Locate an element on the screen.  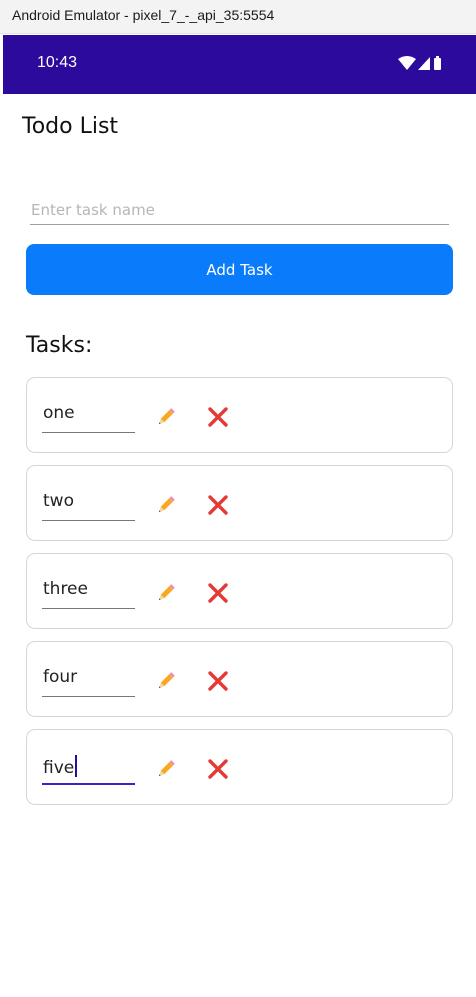
emulator-titlebar: Android Emulator - pixel_7_-_api_35:5554 is located at coordinates (238, 17).